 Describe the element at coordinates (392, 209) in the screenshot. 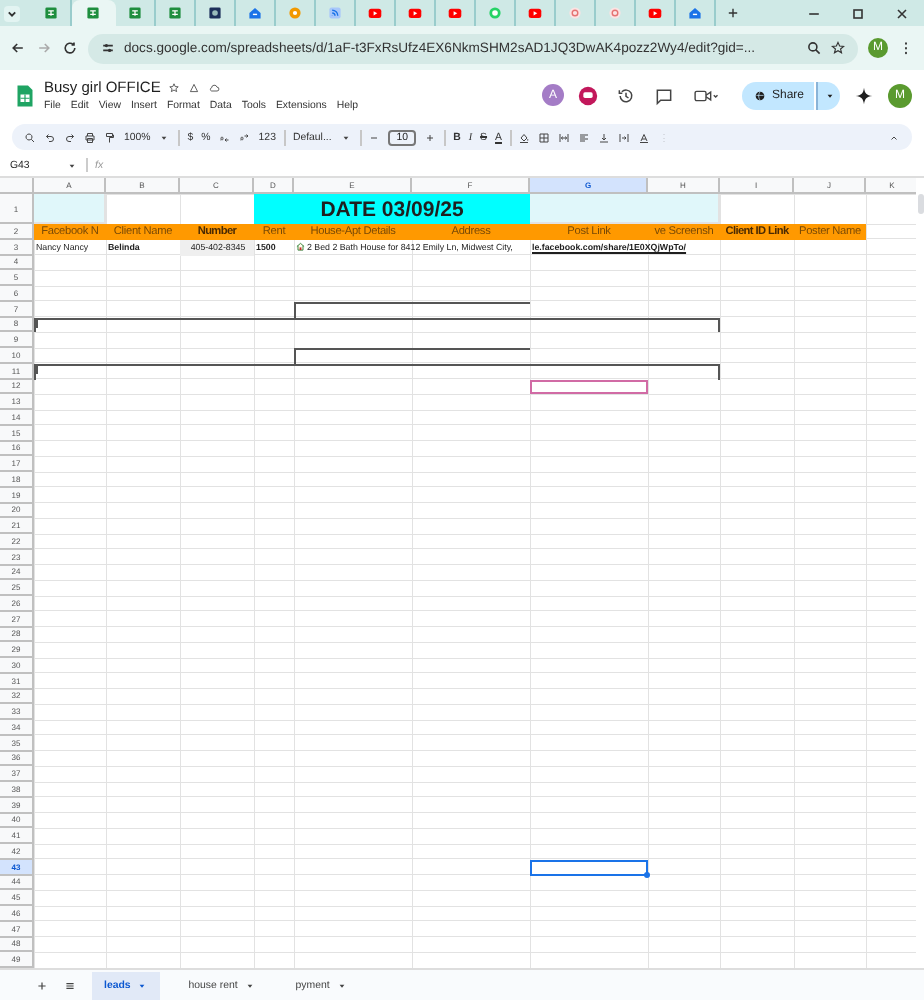

I see `date-heading: DATE 03/09/25` at that location.